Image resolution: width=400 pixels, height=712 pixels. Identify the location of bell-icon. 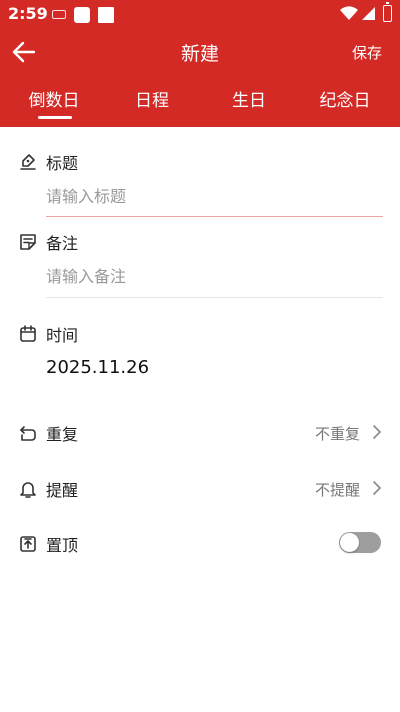
(28, 490).